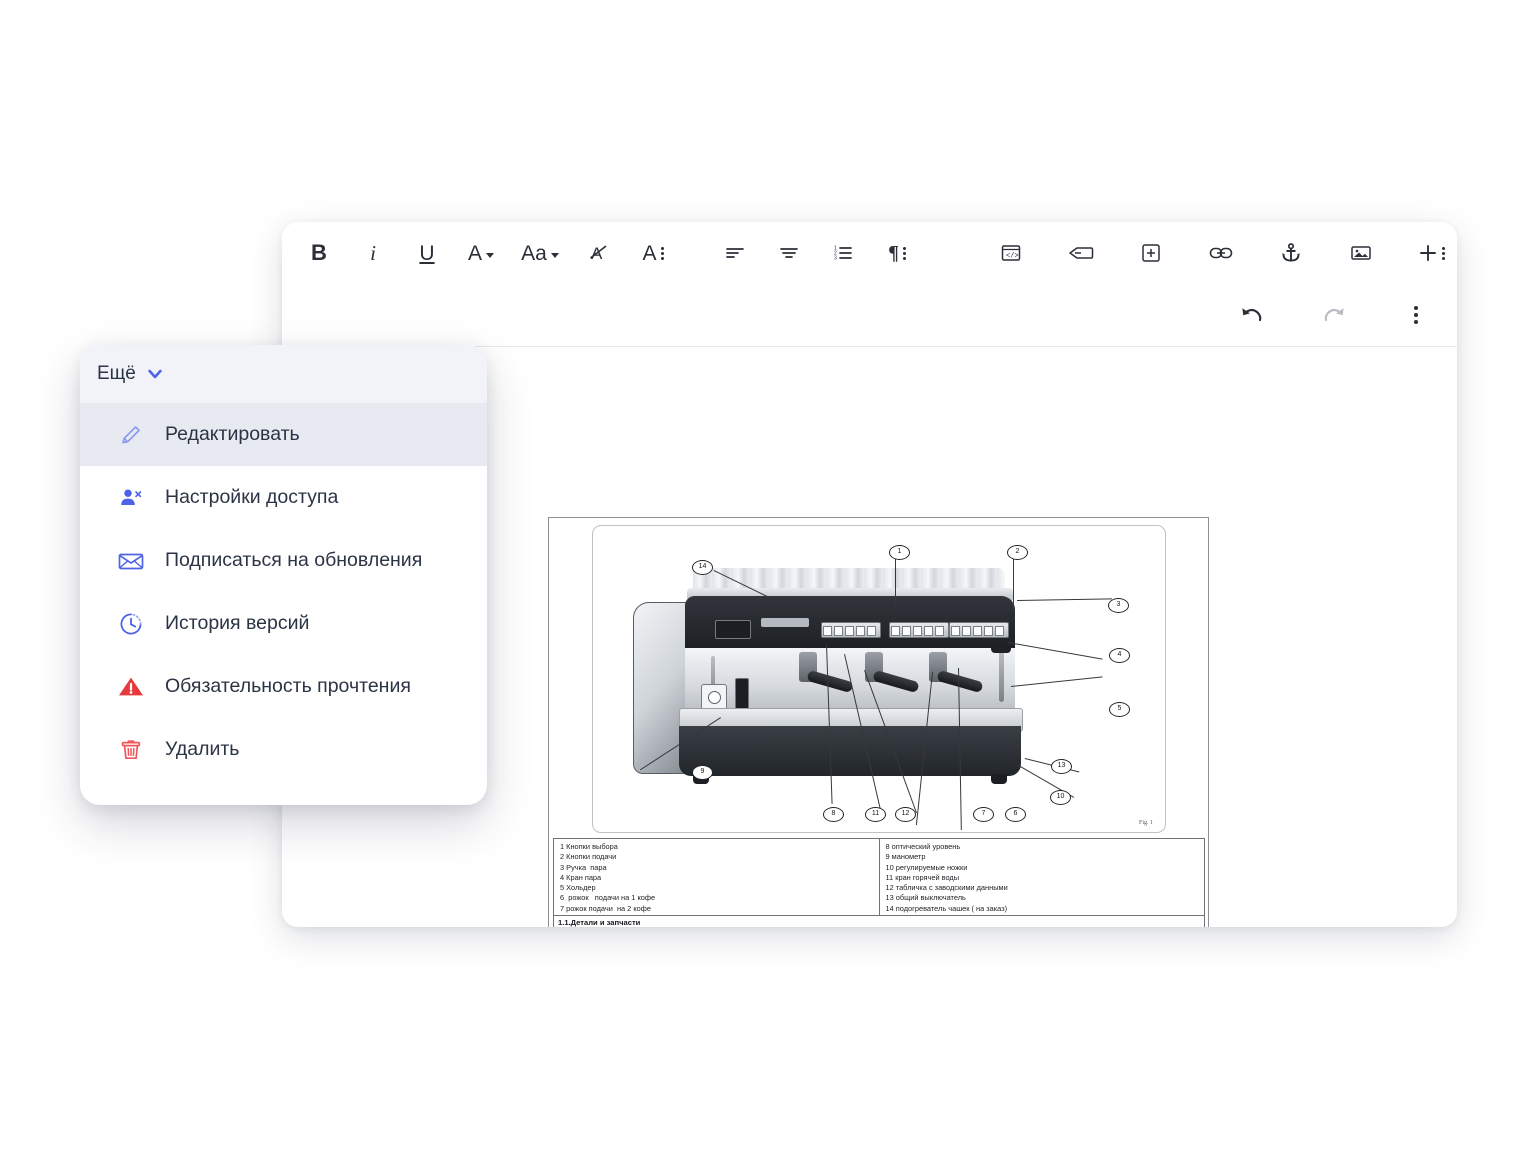 The height and width of the screenshot is (1154, 1538). I want to click on legend-item: 5 Хольдер, so click(578, 888).